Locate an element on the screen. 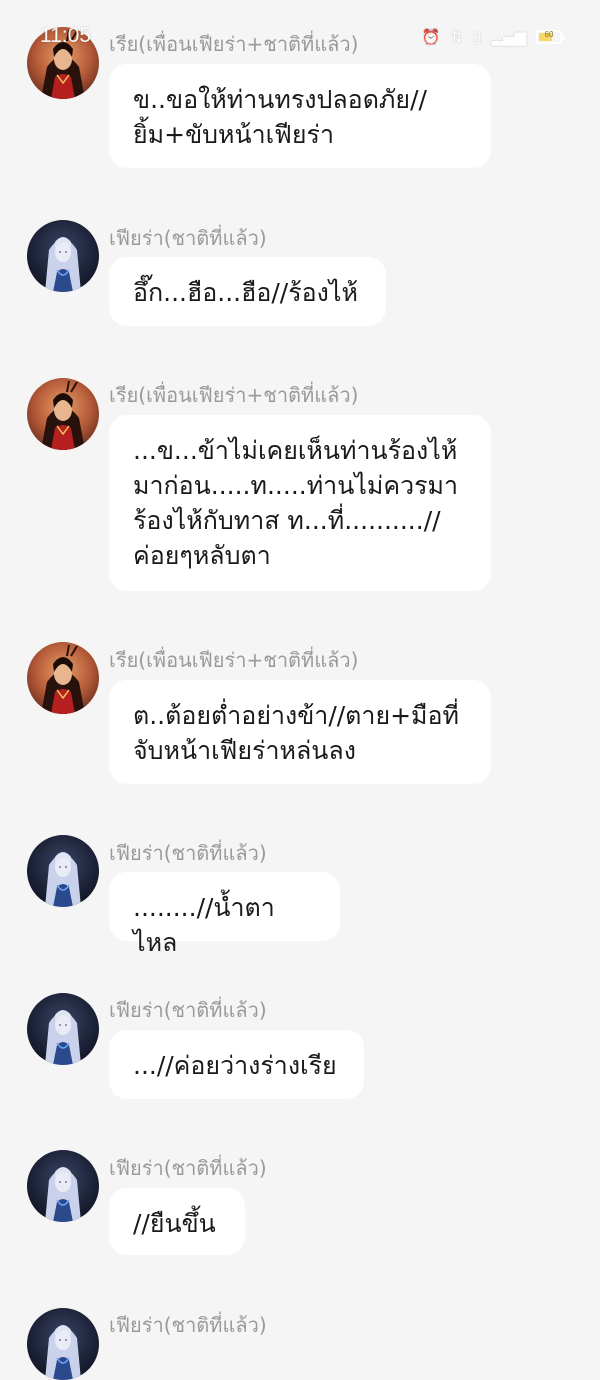  message-bubble: ........//น้ำตาไหล is located at coordinates (224, 914).